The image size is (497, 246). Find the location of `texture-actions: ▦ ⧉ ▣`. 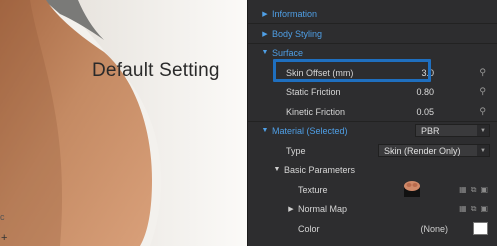

texture-actions: ▦ ⧉ ▣ is located at coordinates (473, 190).